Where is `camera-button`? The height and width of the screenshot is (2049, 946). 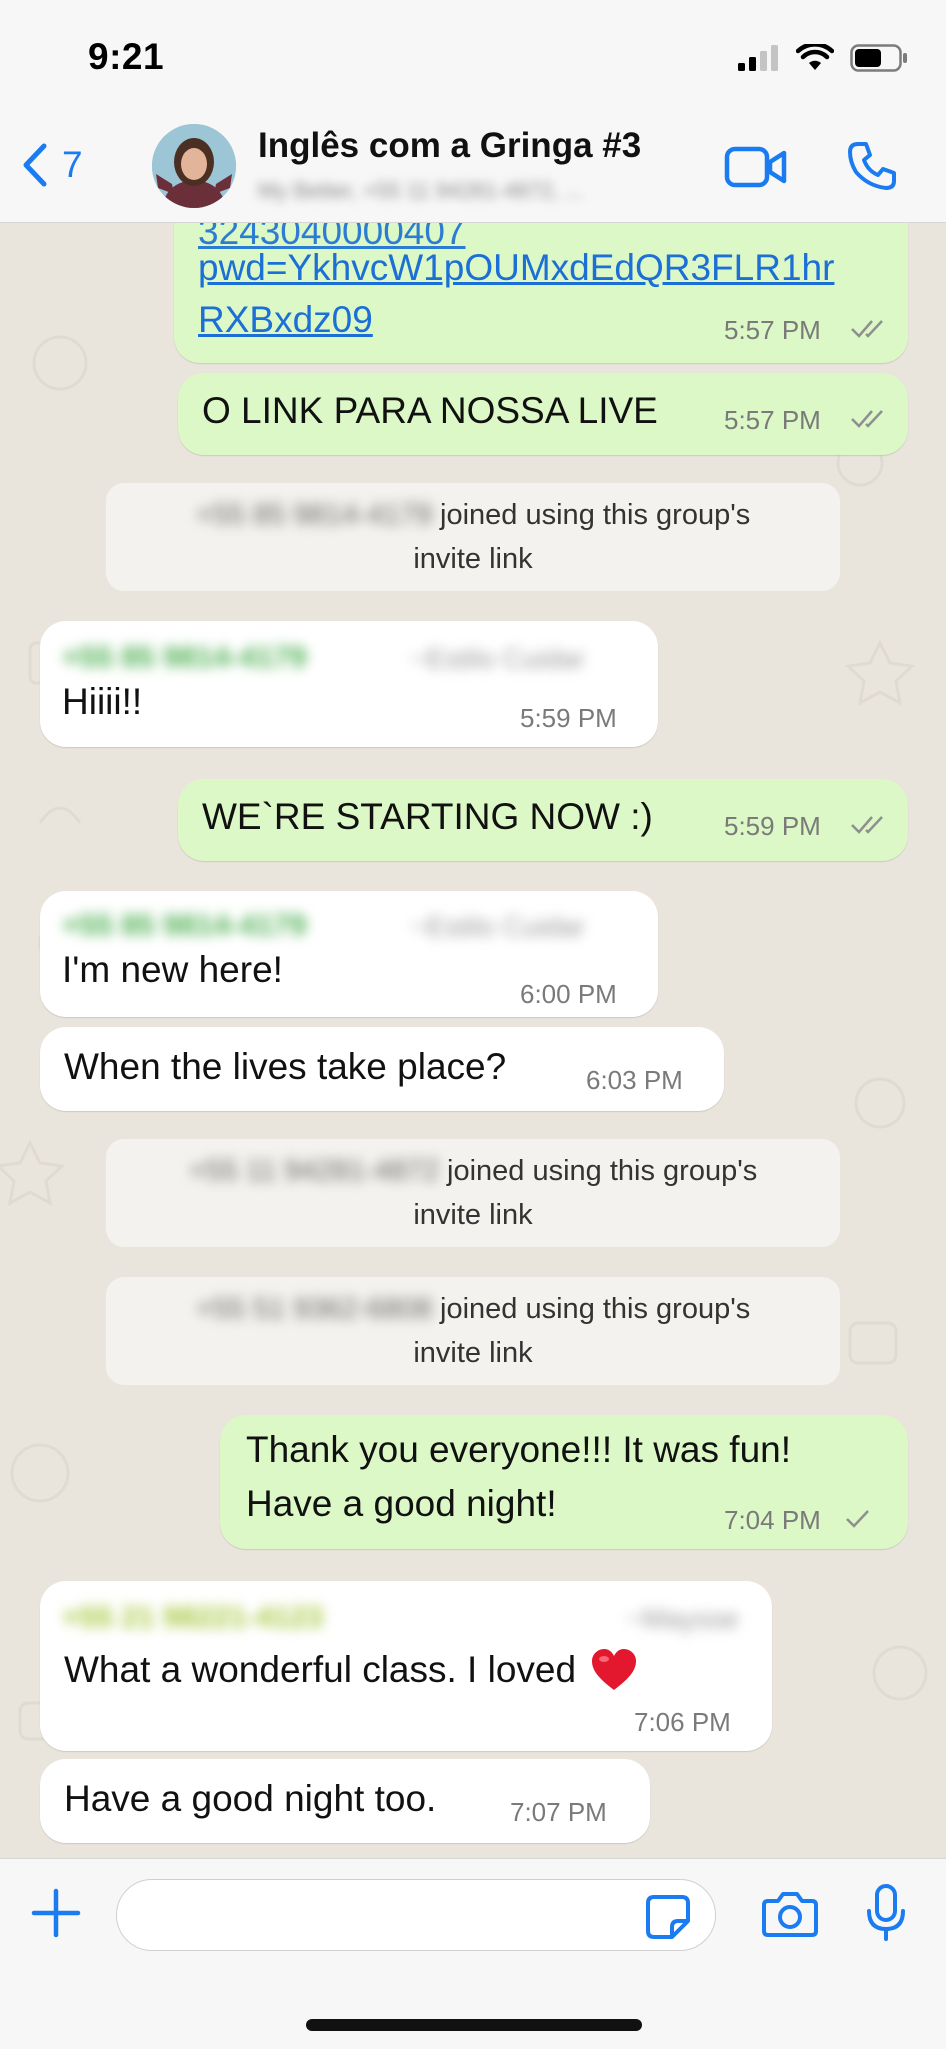 camera-button is located at coordinates (790, 1916).